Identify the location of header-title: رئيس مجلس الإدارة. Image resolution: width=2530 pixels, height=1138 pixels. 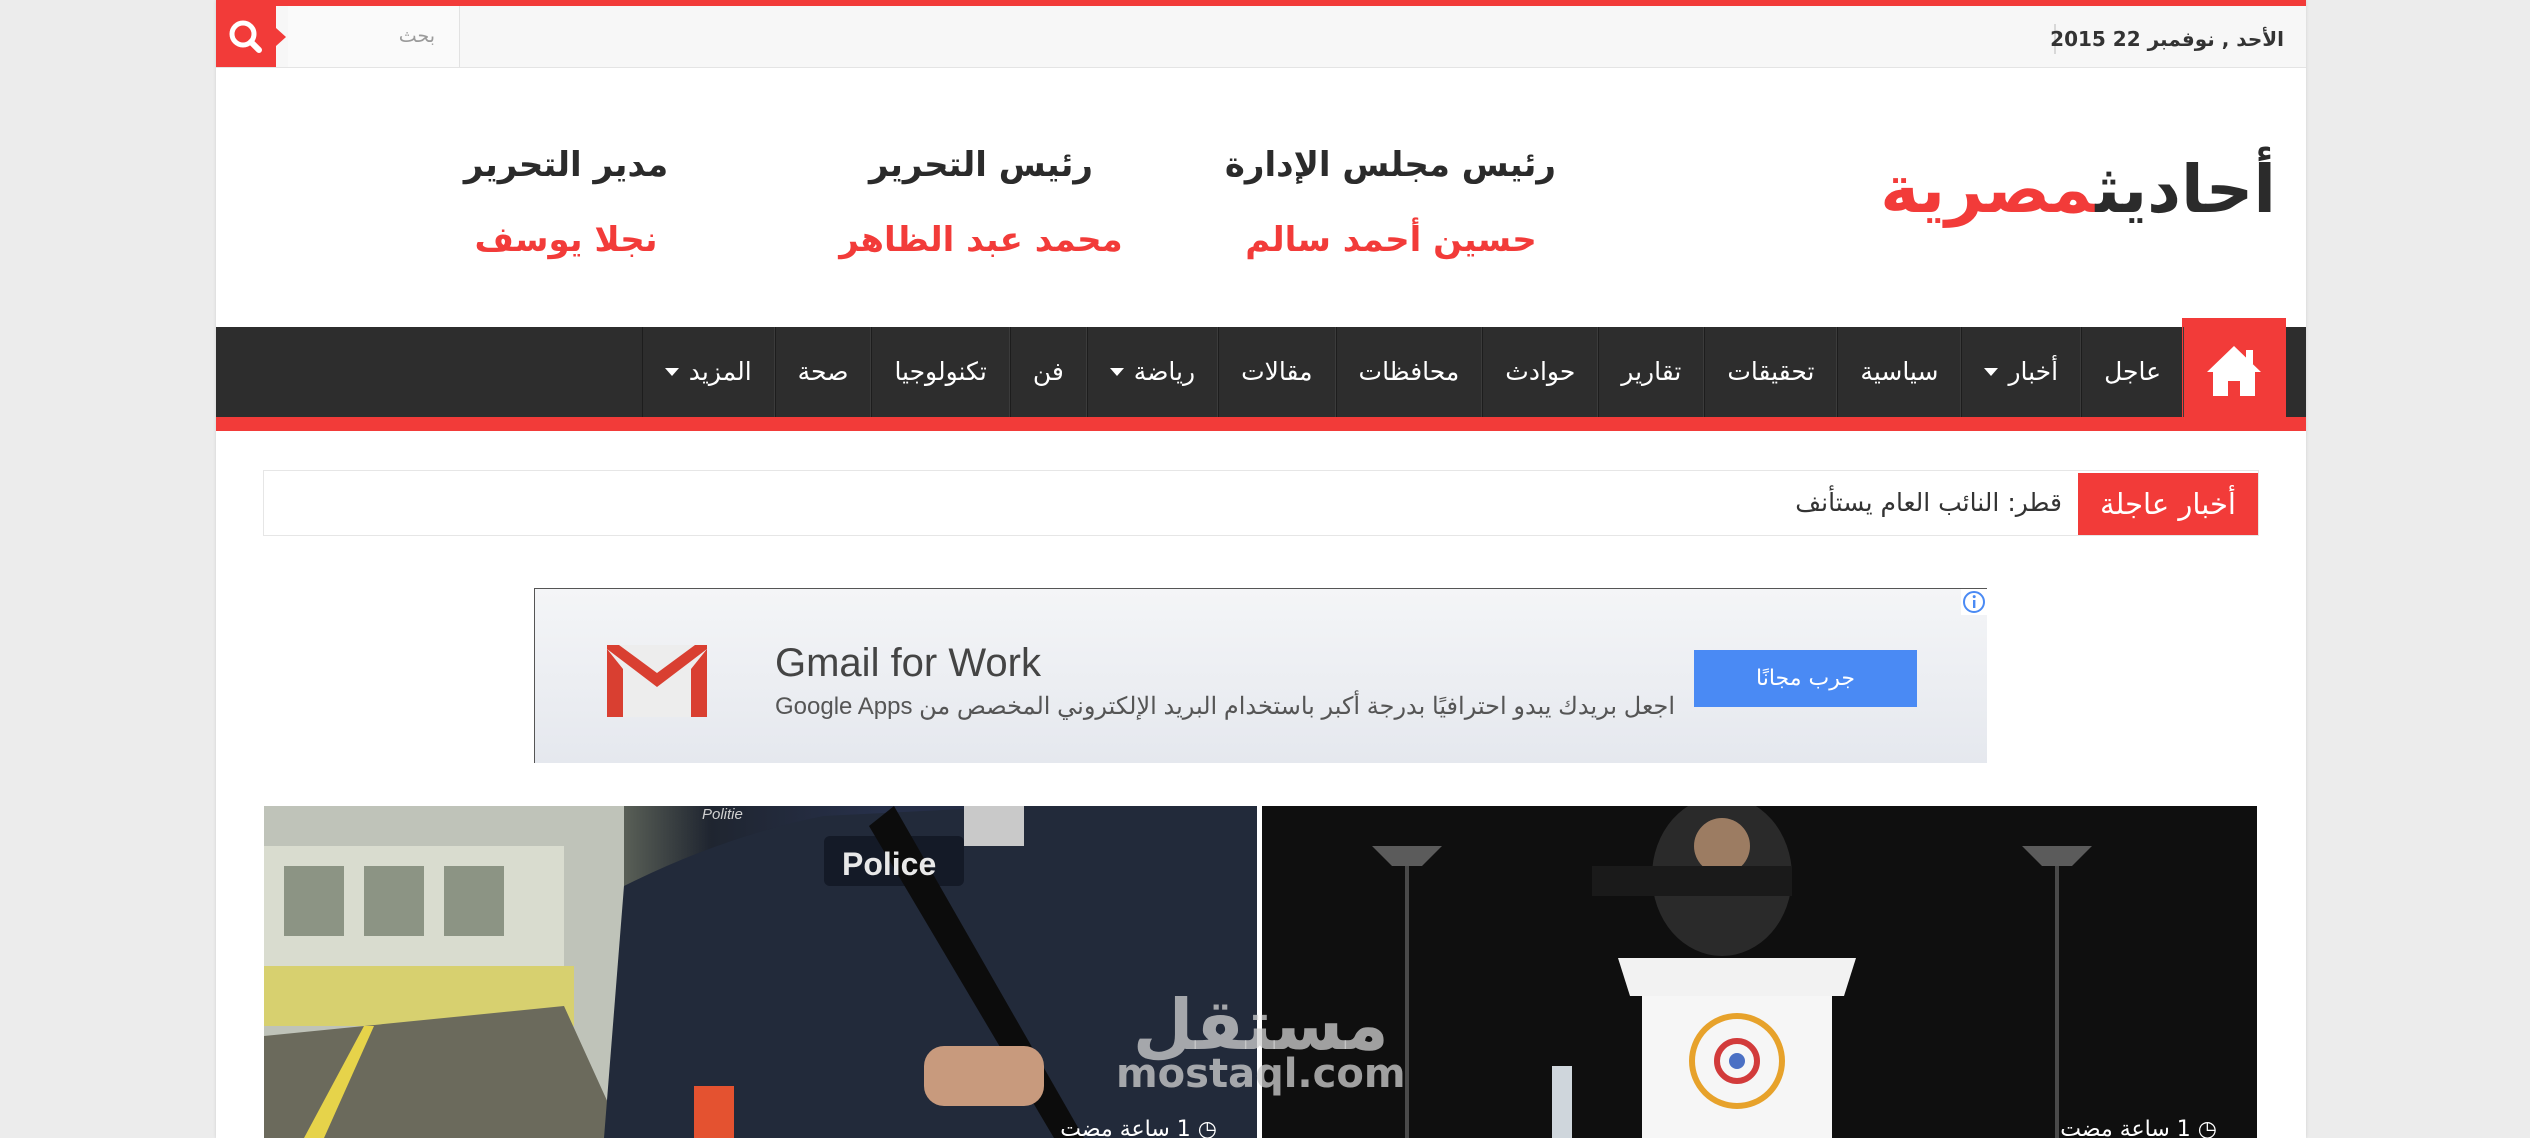
(1390, 165).